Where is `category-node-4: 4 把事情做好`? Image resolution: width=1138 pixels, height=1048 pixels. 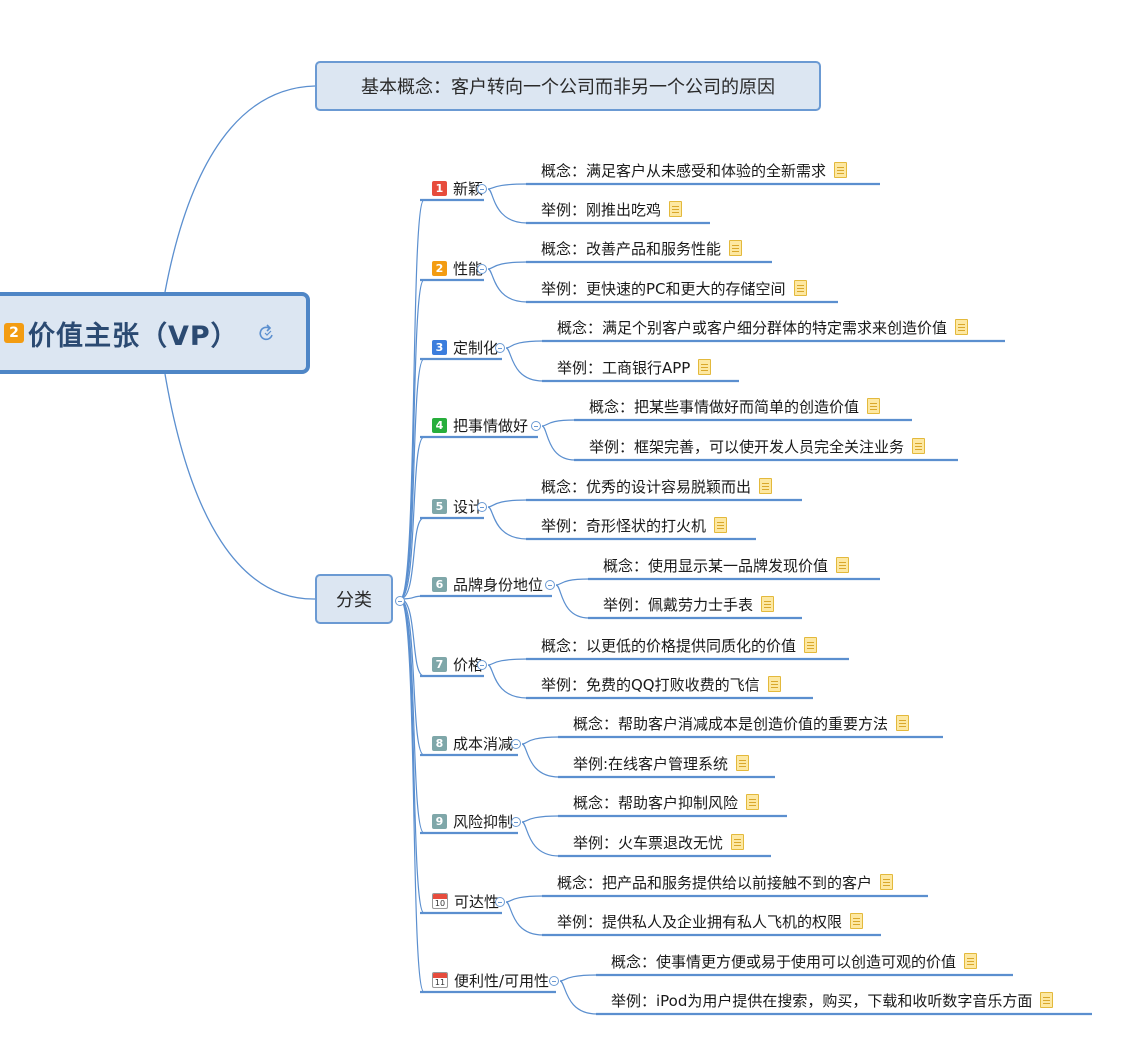 category-node-4: 4 把事情做好 is located at coordinates (480, 425).